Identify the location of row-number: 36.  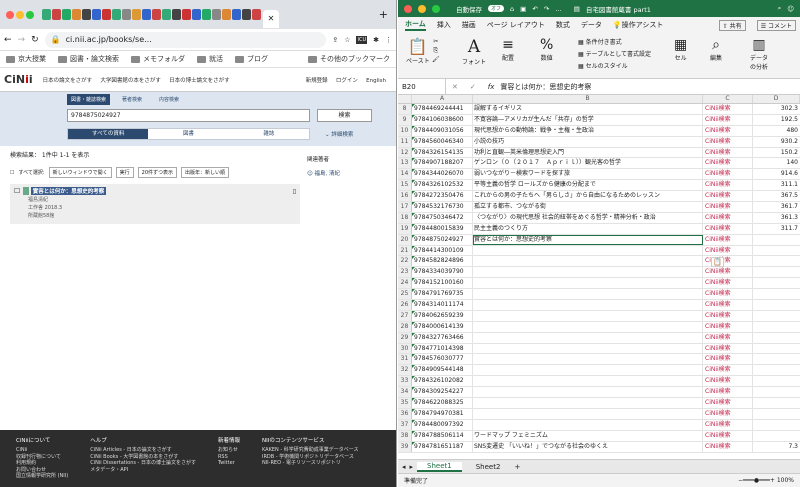
(405, 413).